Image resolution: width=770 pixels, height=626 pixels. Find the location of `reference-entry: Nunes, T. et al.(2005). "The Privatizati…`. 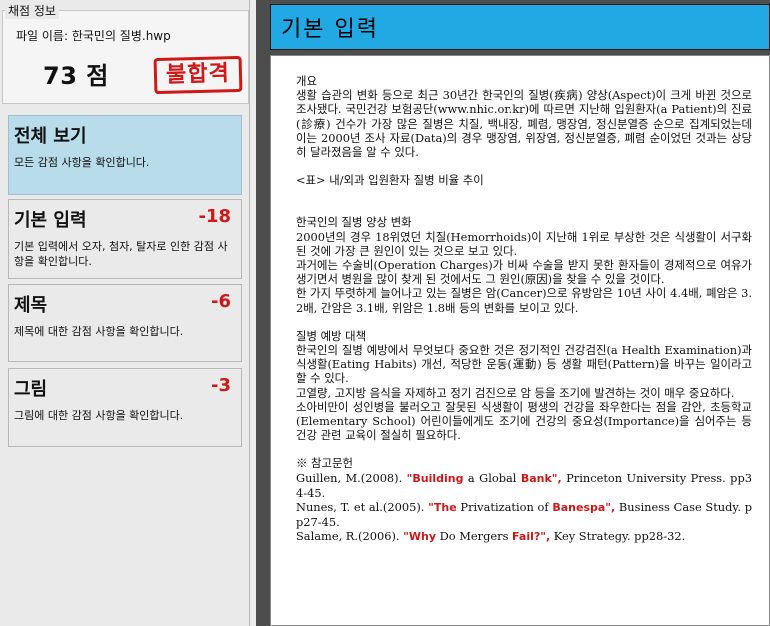

reference-entry: Nunes, T. et al.(2005). "The Privatizati… is located at coordinates (524, 514).